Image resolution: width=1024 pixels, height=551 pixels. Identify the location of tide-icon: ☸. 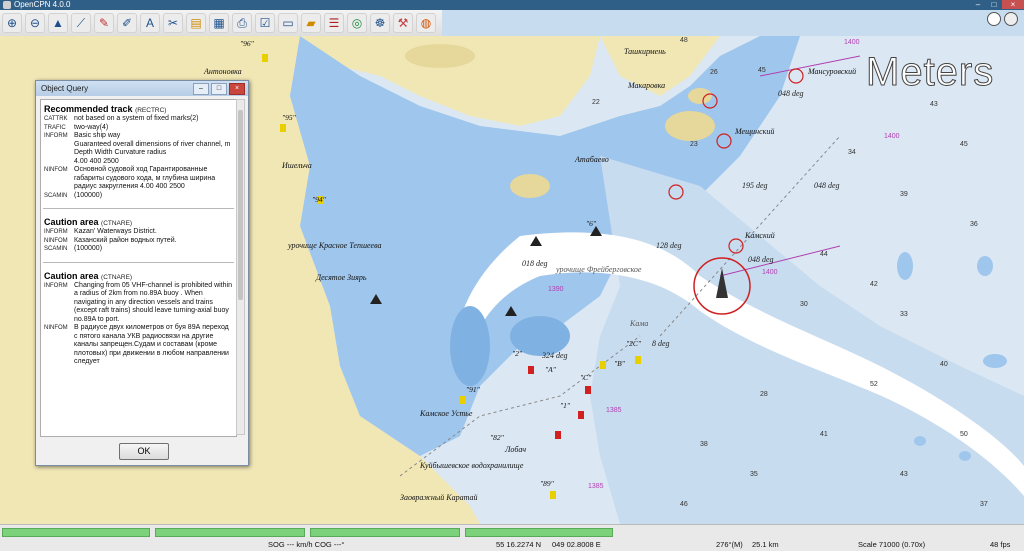
(380, 23).